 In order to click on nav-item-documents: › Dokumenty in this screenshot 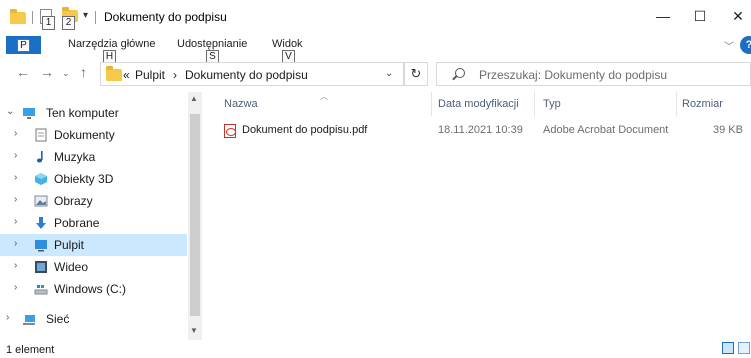, I will do `click(93, 135)`.